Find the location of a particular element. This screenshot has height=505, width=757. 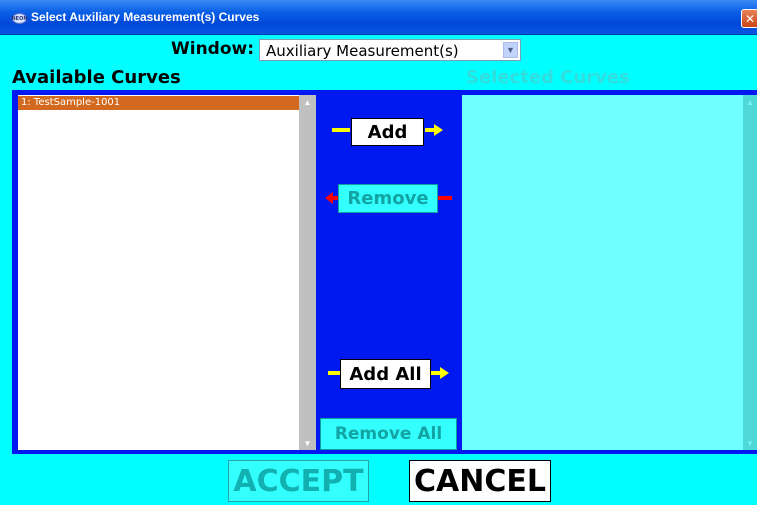

remove-all-button: Remove All is located at coordinates (388, 434).